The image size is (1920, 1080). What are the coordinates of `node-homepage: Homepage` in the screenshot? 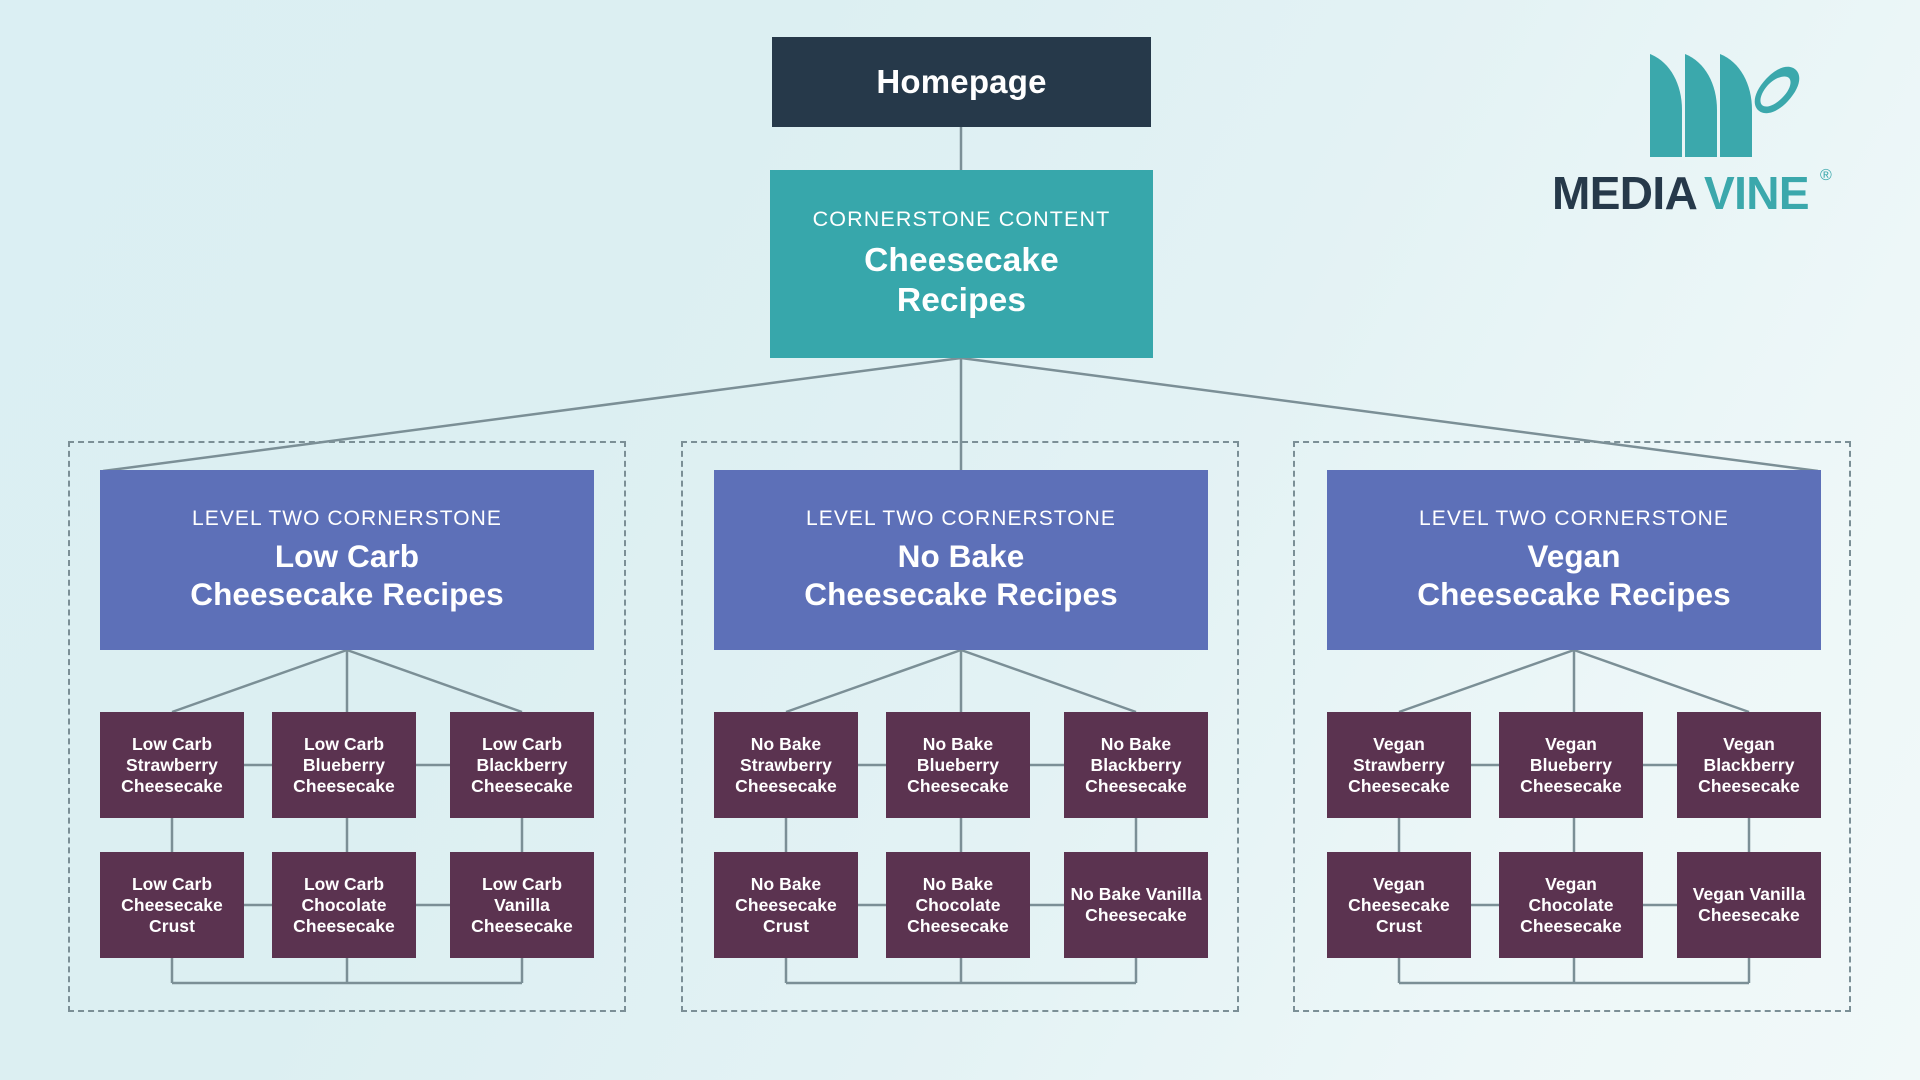 It's located at (961, 82).